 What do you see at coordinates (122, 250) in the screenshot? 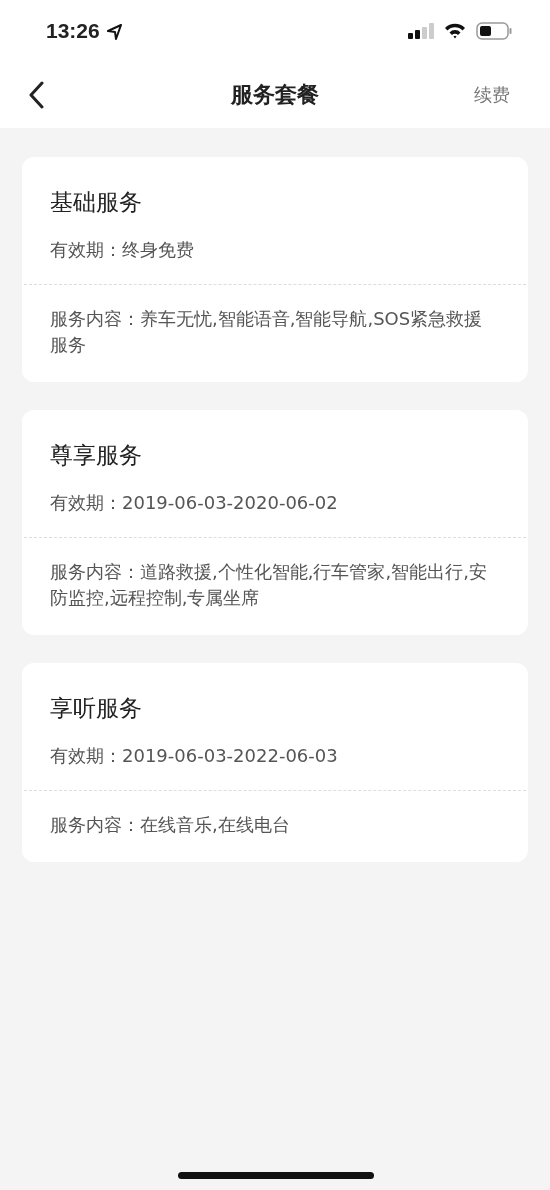
I see `validity-text: 有效期：终身免费` at bounding box center [122, 250].